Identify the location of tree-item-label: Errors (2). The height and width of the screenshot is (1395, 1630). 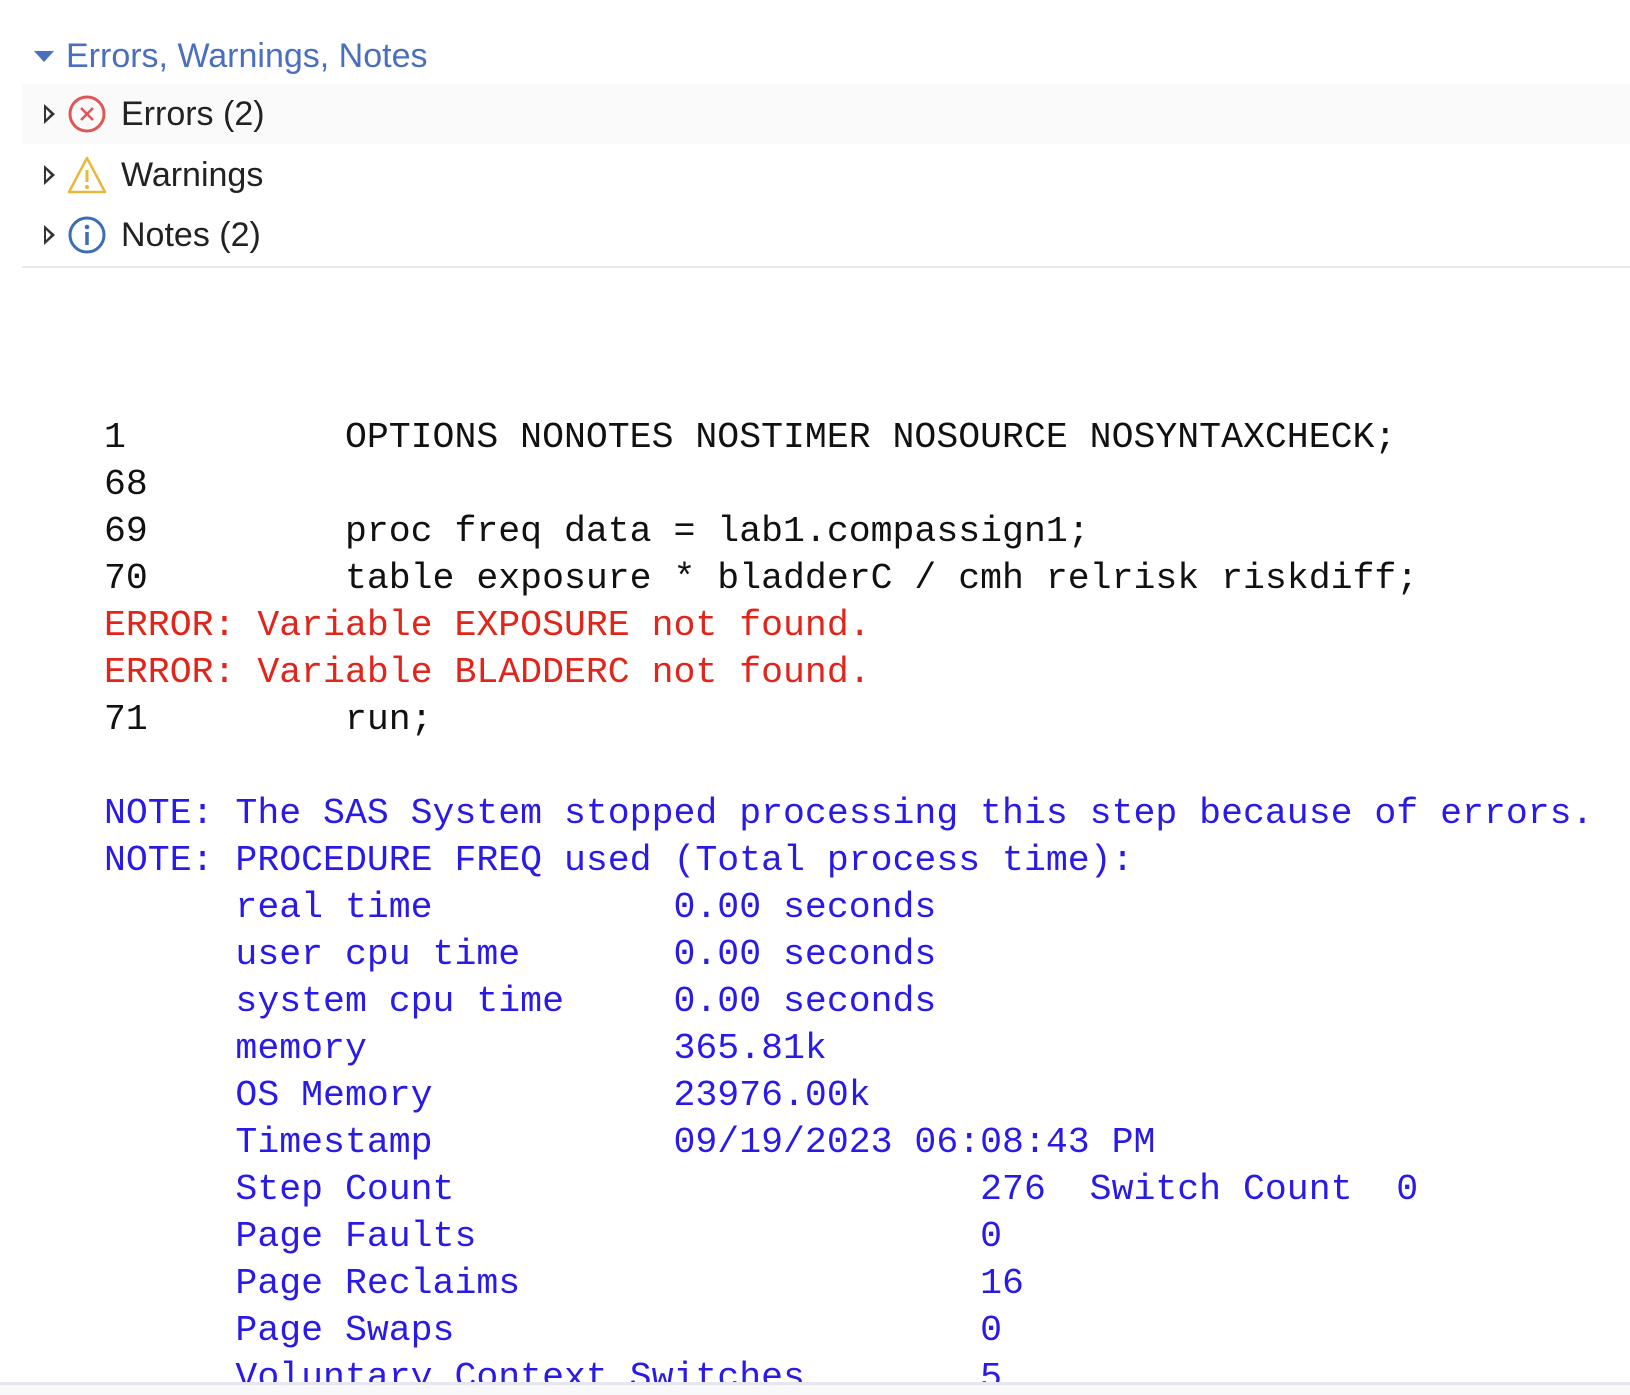
(193, 113).